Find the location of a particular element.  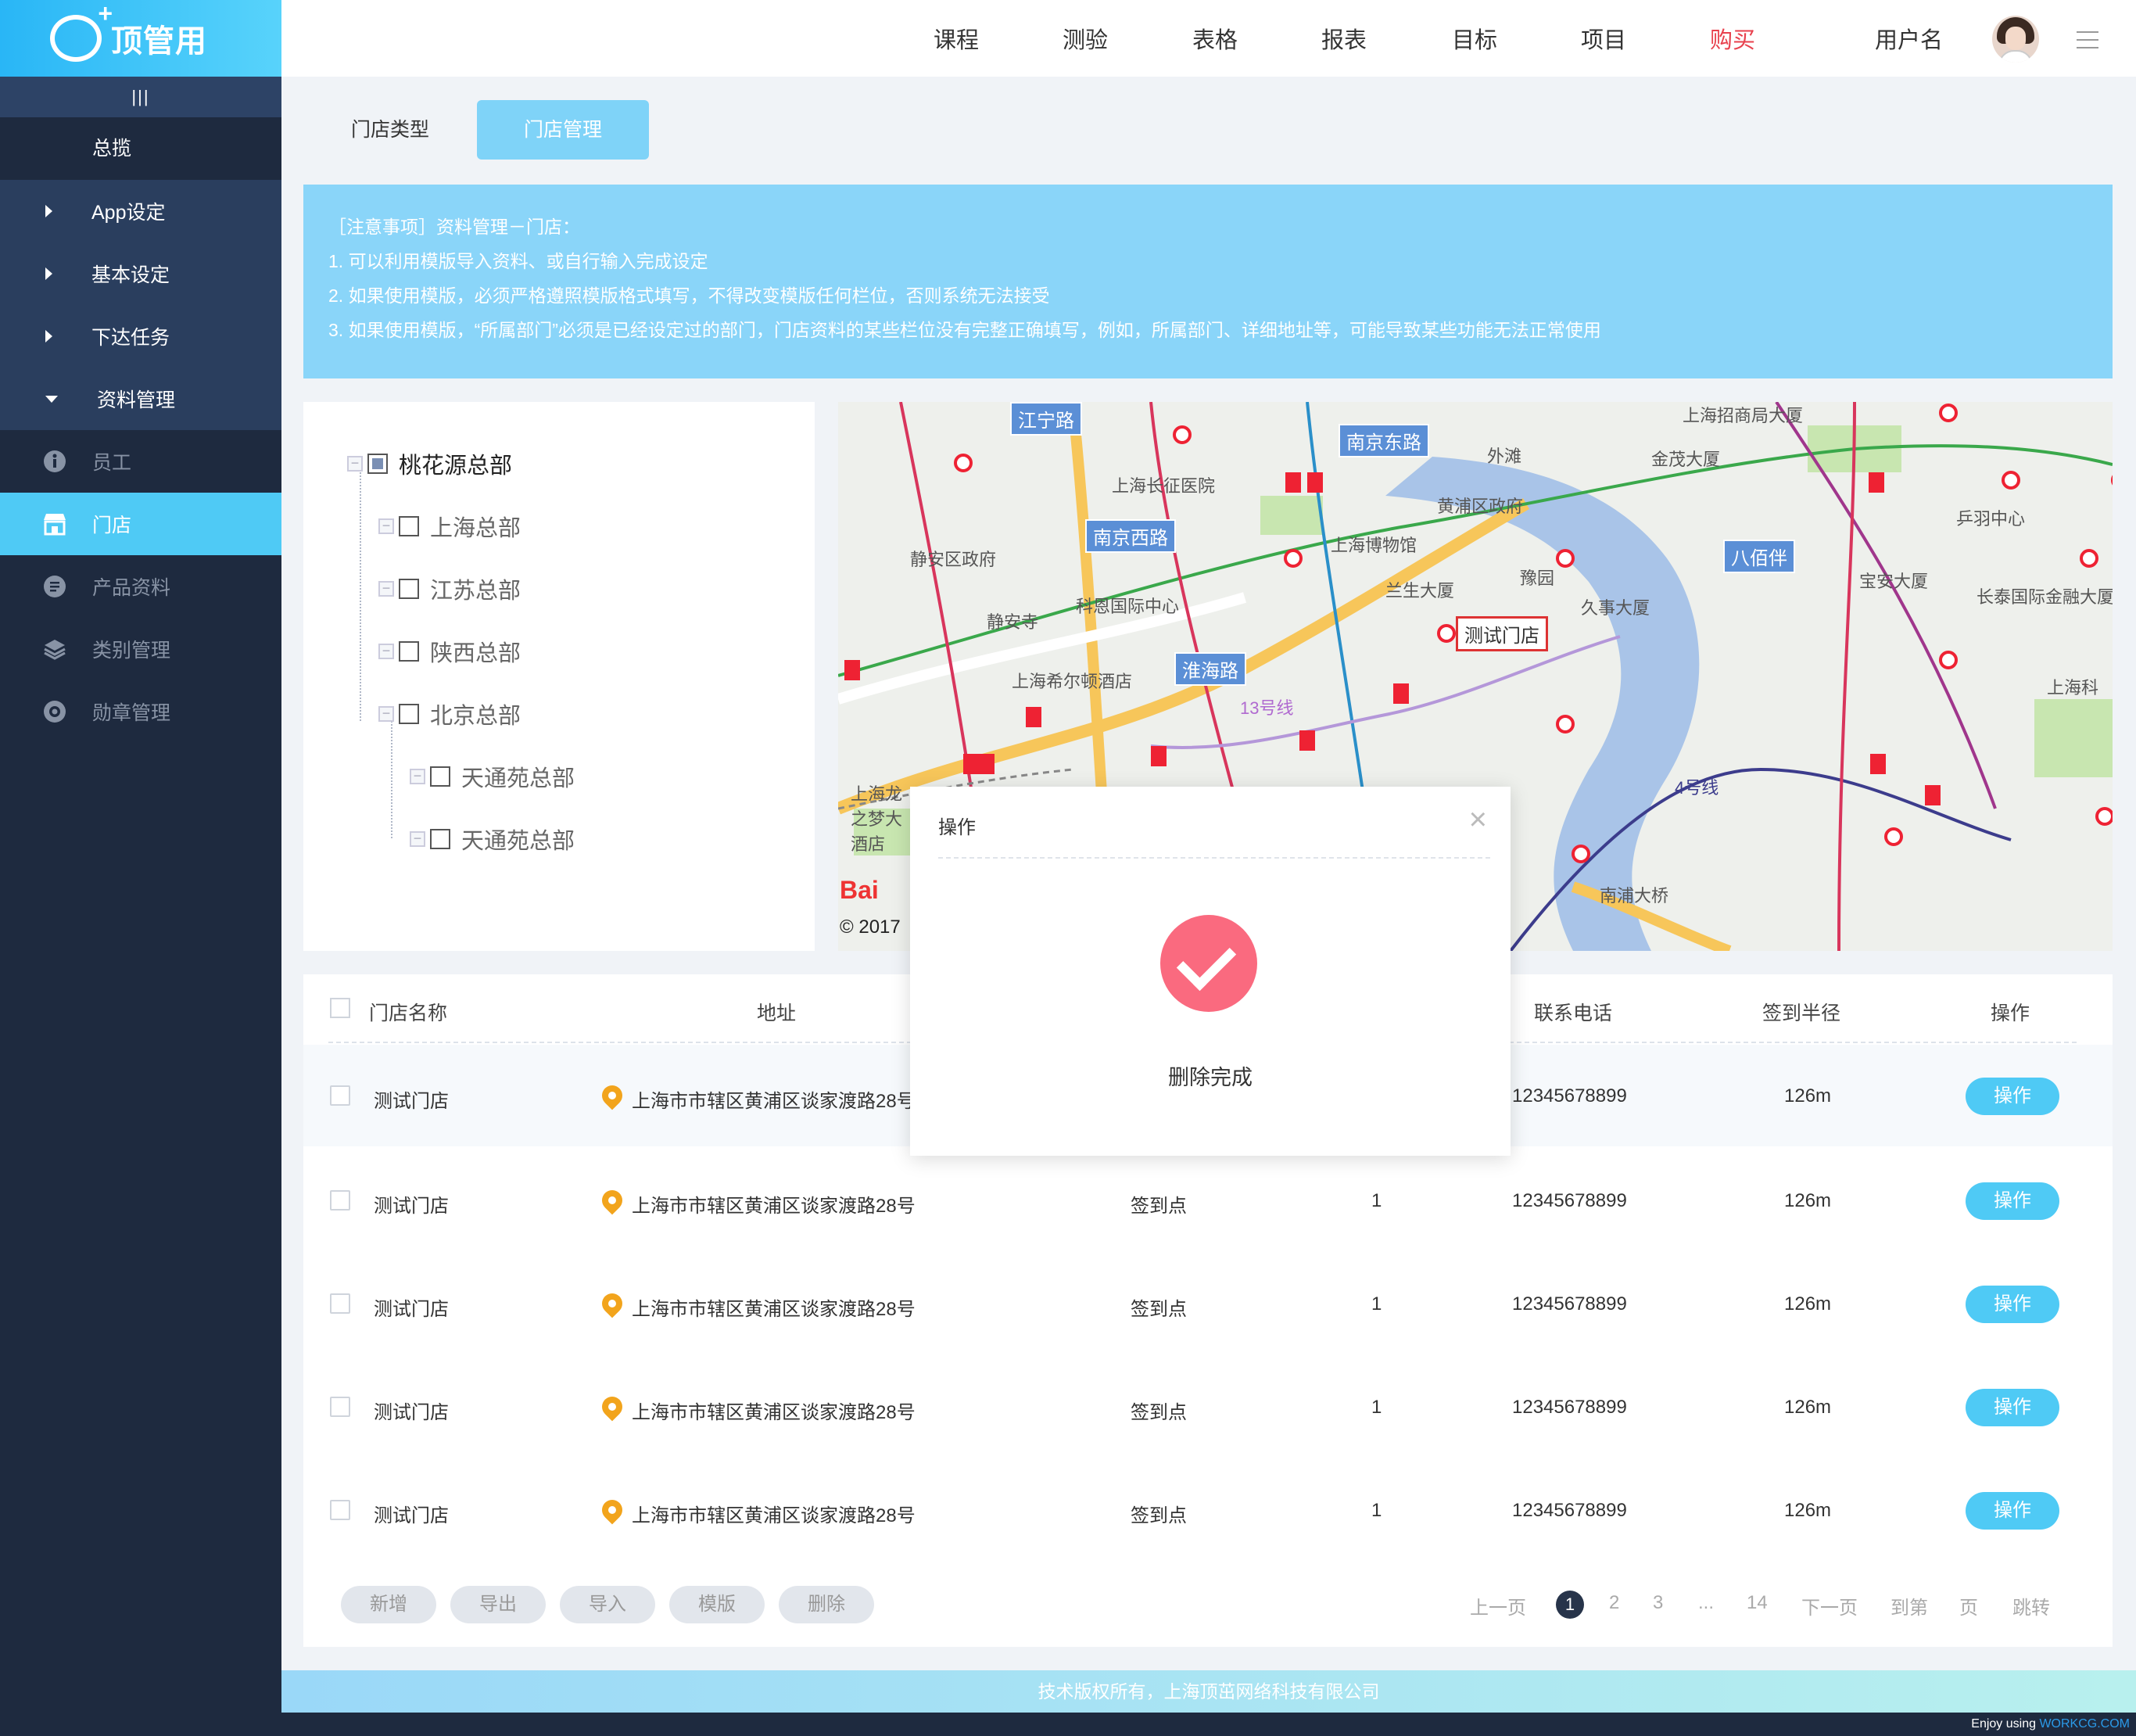

tree-node-label: 天通苑总部 is located at coordinates (518, 778).